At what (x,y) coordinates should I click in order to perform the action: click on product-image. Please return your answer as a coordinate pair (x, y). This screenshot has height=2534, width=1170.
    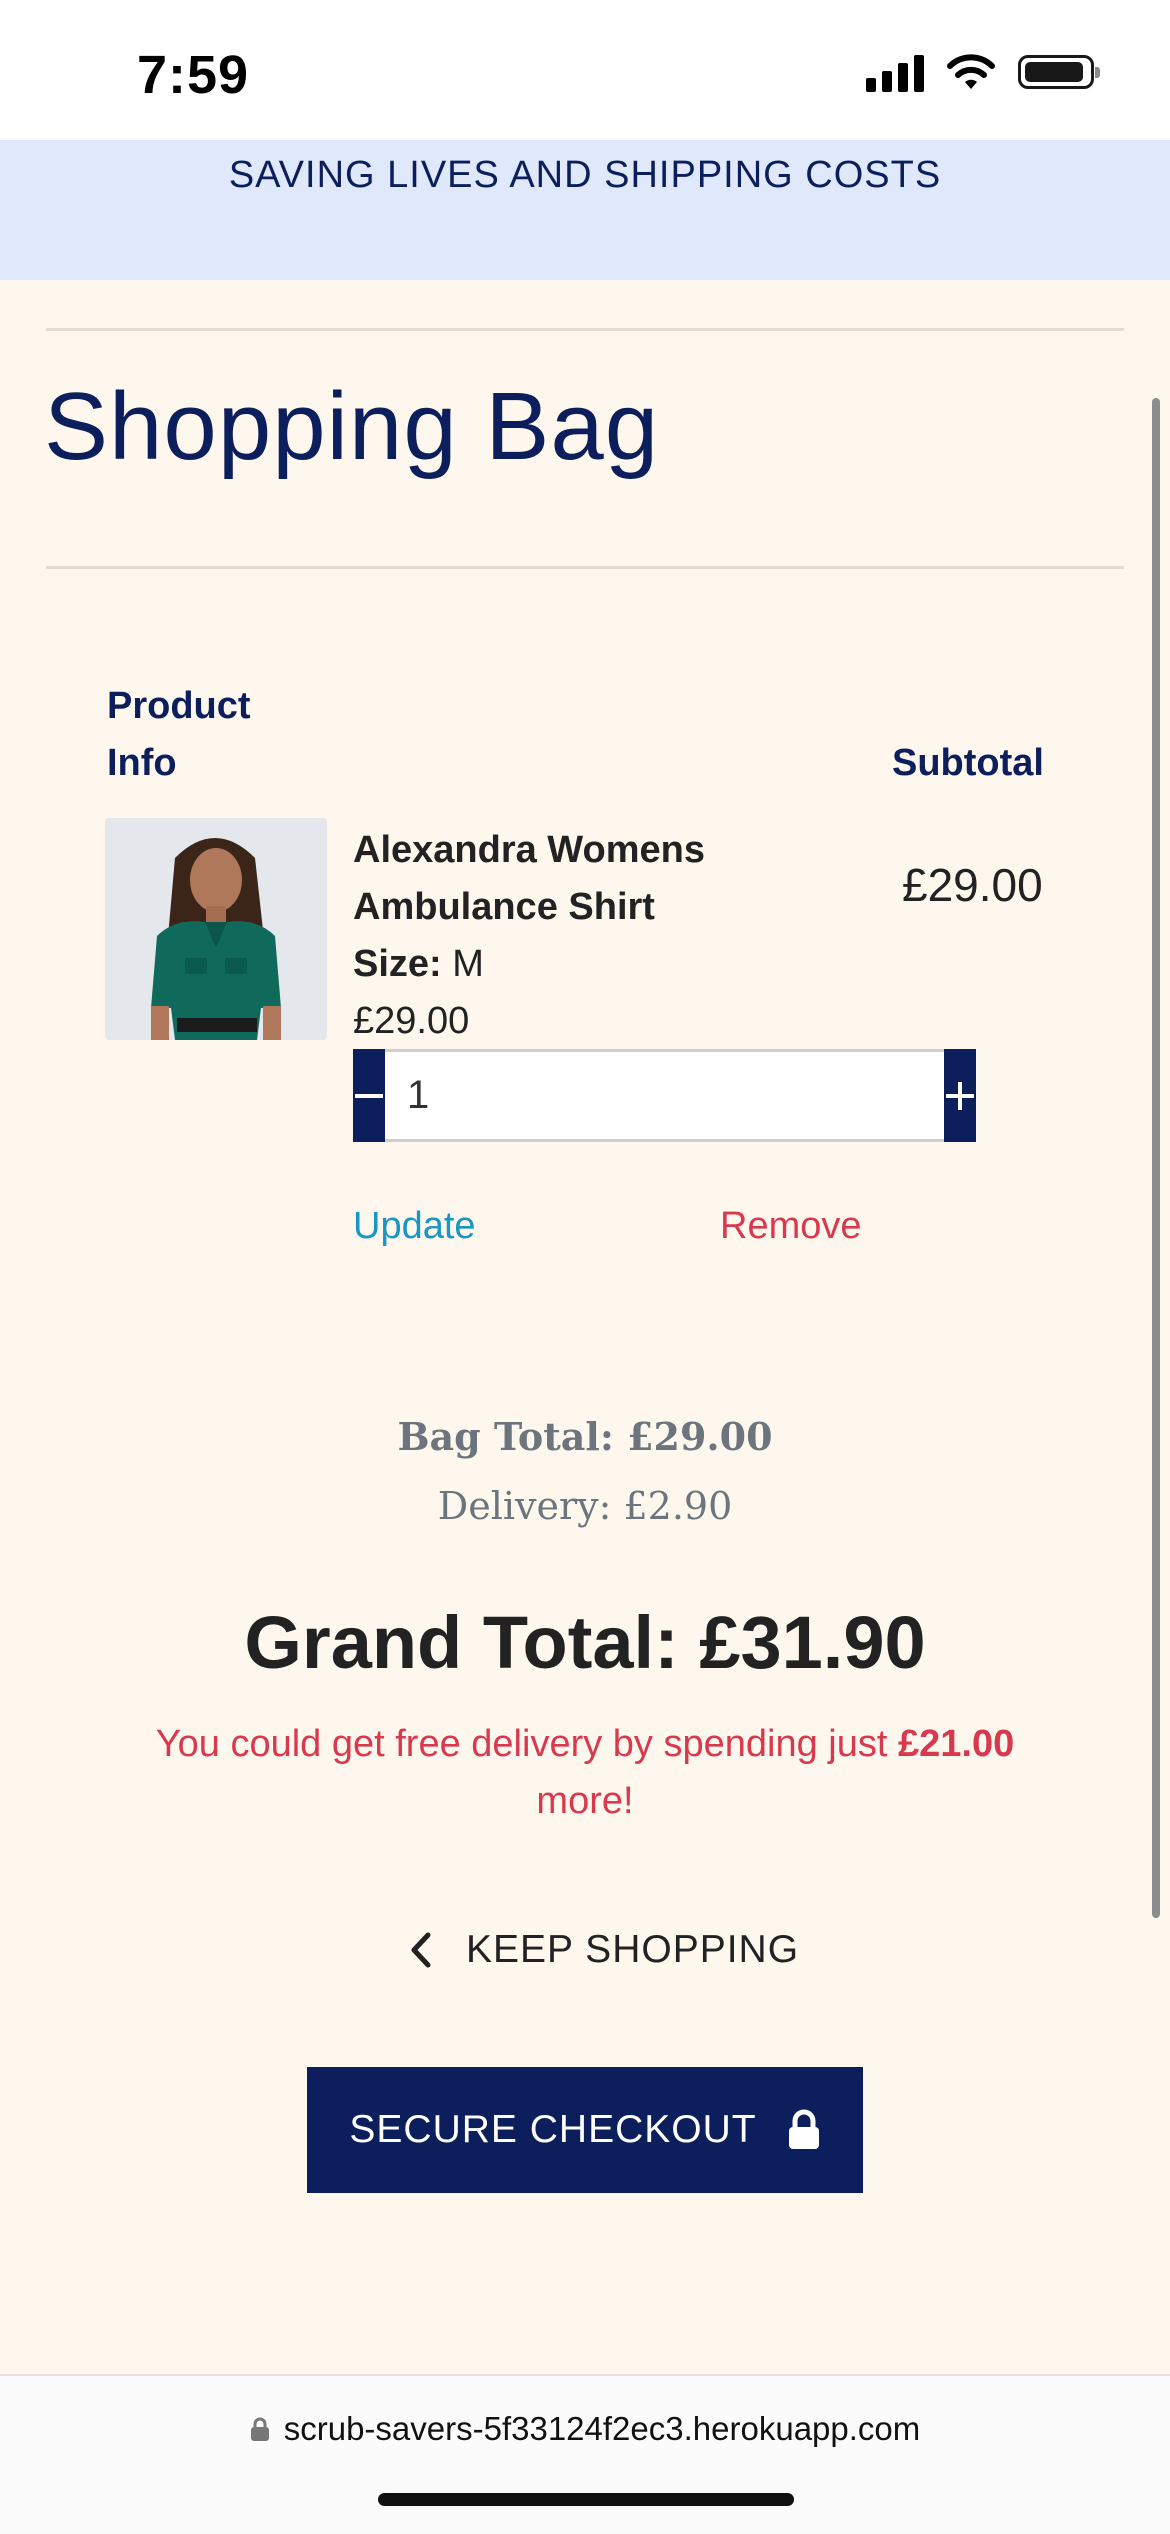
    Looking at the image, I should click on (216, 929).